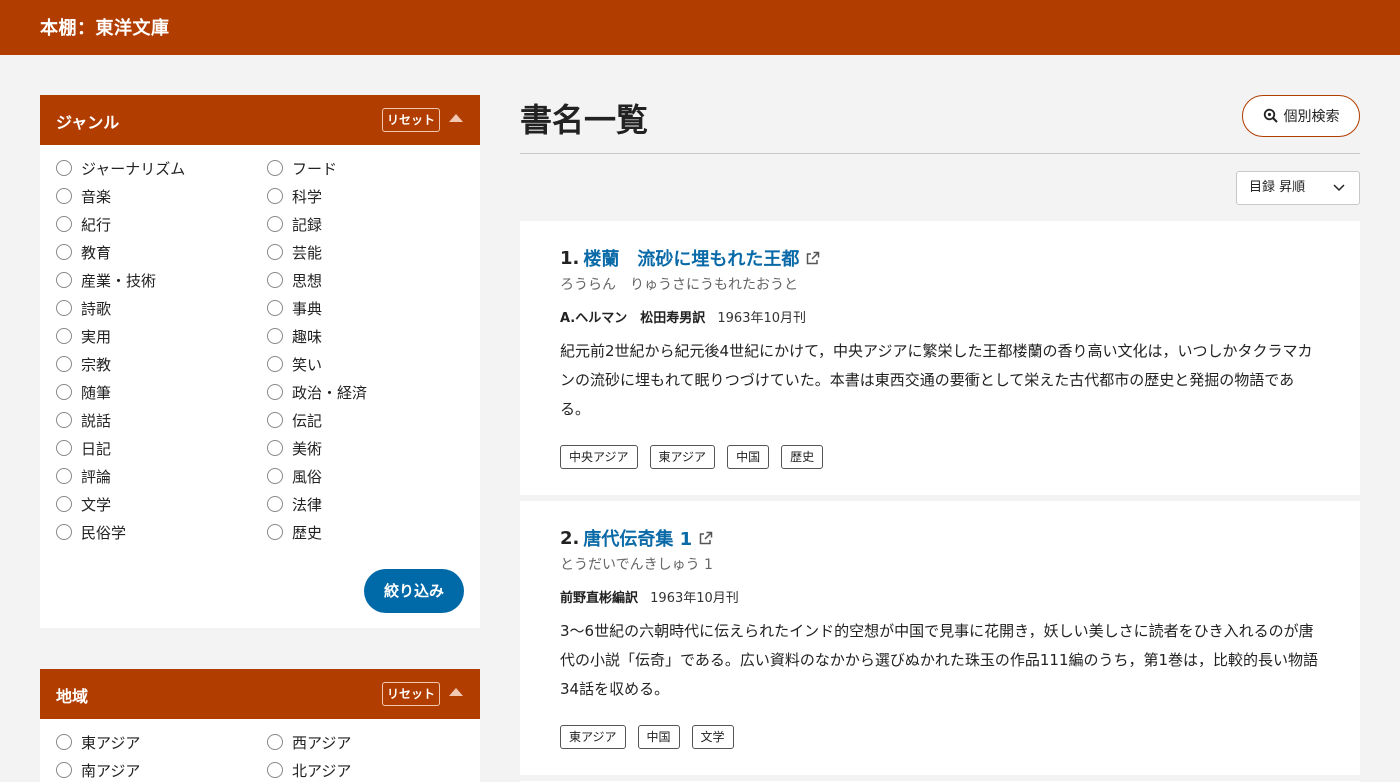  I want to click on book-tag: 歴史, so click(802, 457).